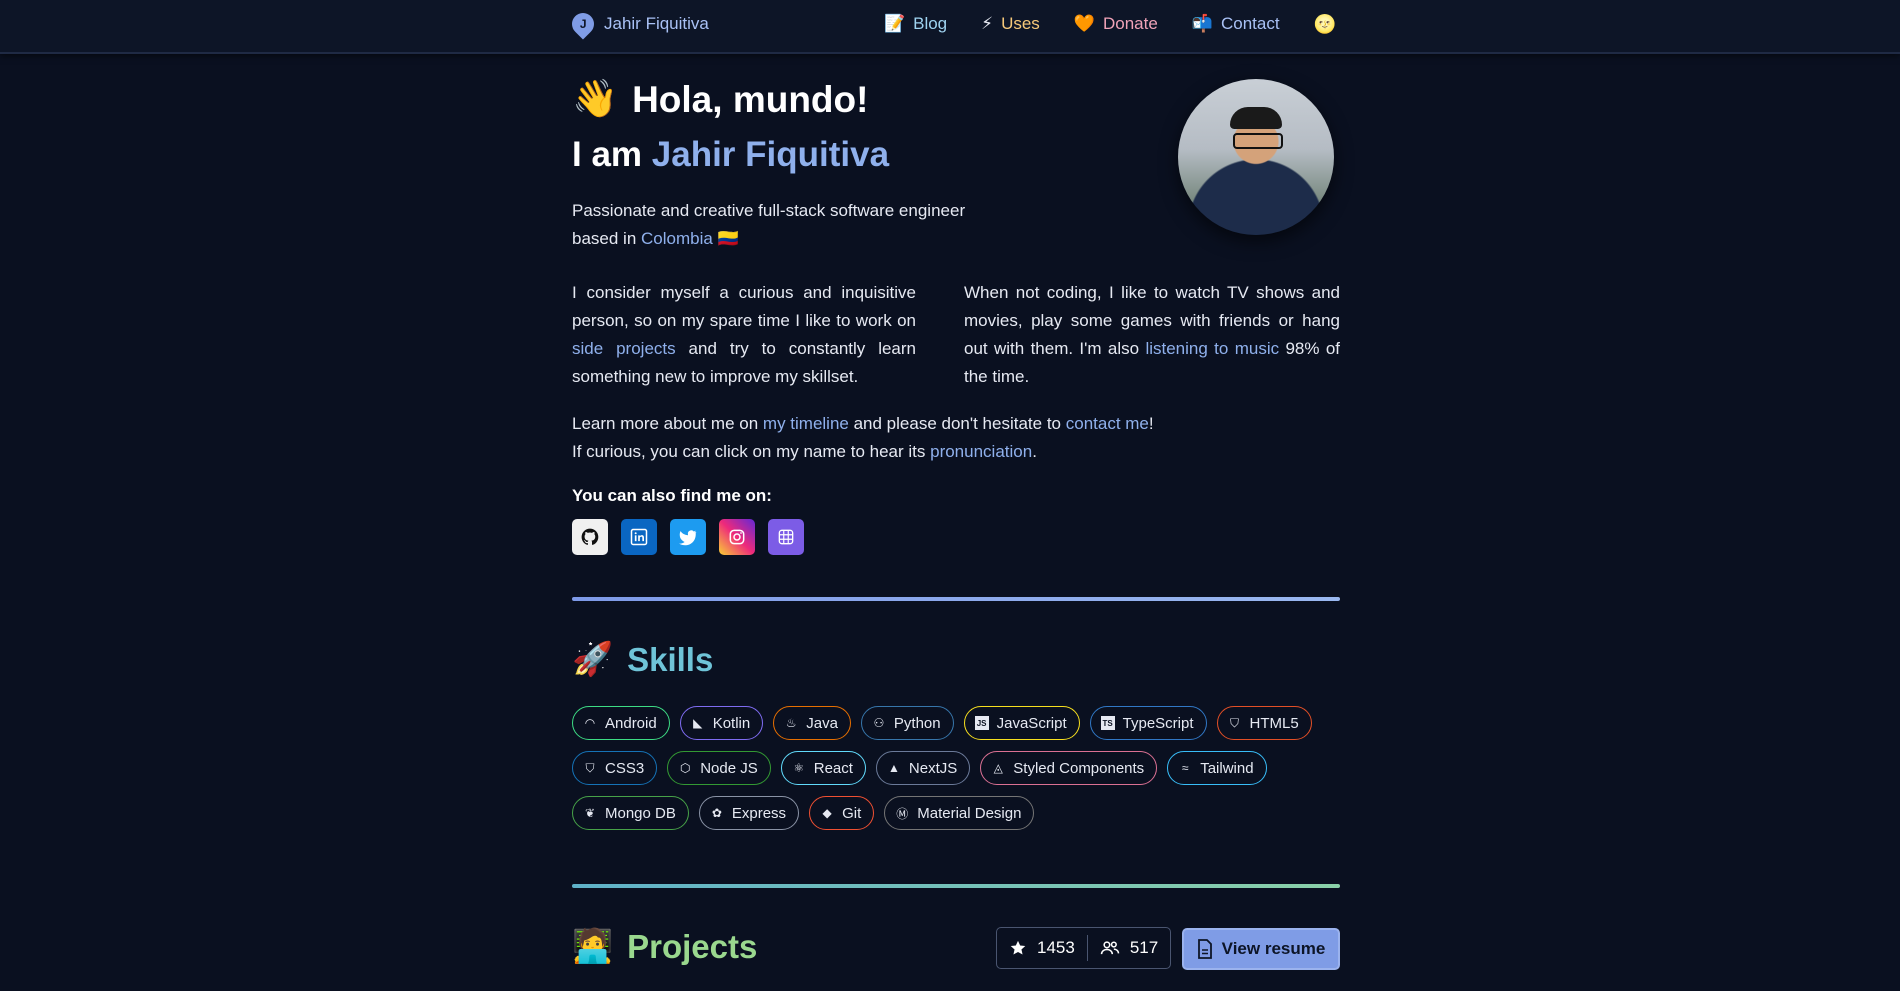 This screenshot has height=991, width=1900. I want to click on linkedin-link, so click(639, 537).